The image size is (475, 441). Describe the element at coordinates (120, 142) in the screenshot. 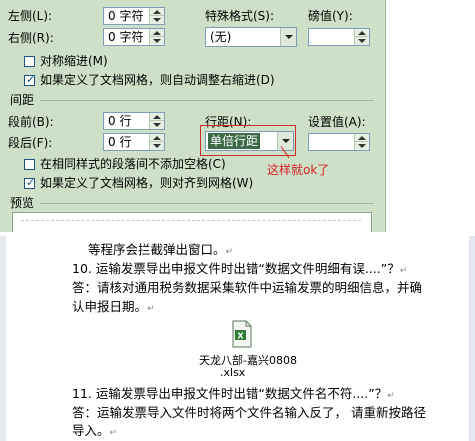

I see `space-after-value: 0 行` at that location.